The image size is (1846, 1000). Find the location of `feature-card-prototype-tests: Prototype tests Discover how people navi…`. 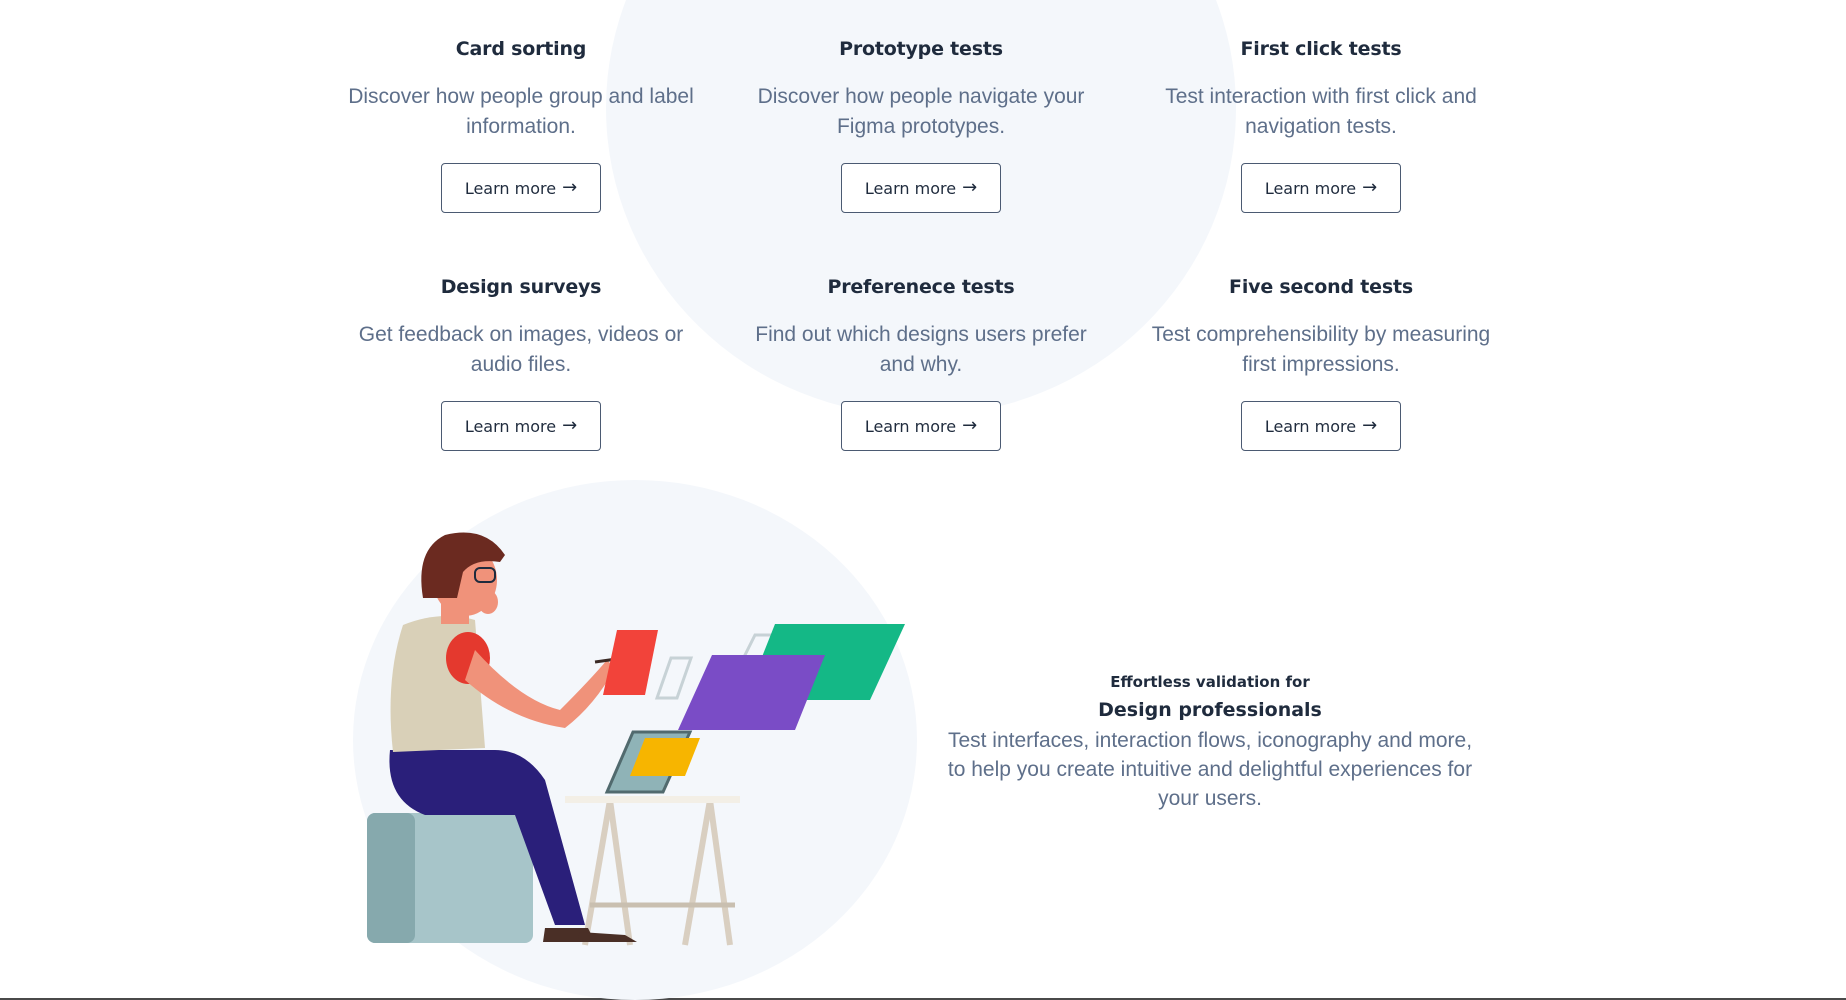

feature-card-prototype-tests: Prototype tests Discover how people navi… is located at coordinates (921, 124).